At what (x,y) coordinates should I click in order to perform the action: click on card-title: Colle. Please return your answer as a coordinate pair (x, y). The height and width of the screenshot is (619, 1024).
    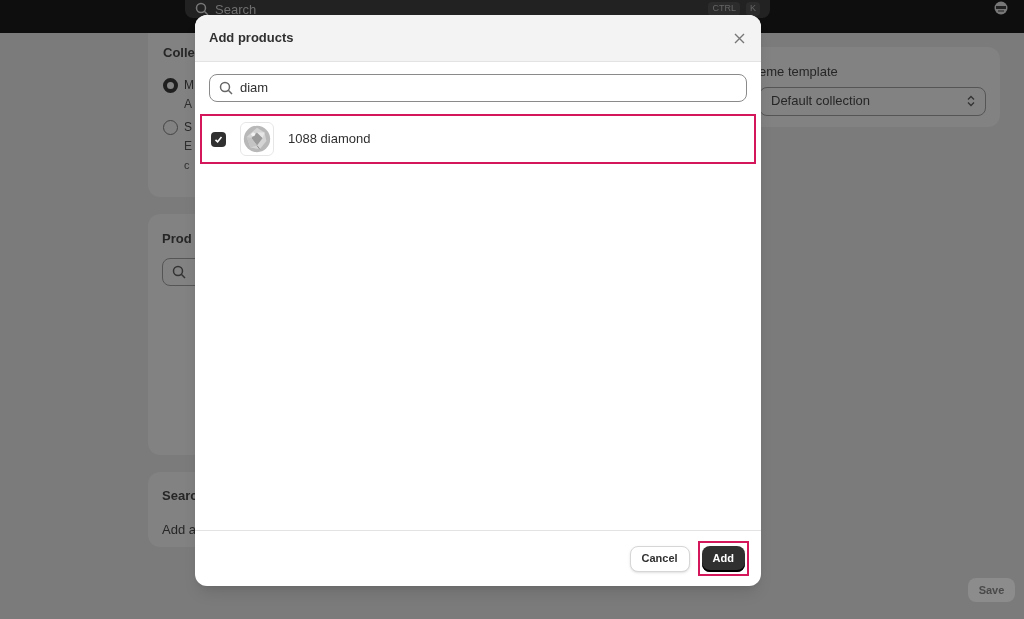
    Looking at the image, I should click on (179, 53).